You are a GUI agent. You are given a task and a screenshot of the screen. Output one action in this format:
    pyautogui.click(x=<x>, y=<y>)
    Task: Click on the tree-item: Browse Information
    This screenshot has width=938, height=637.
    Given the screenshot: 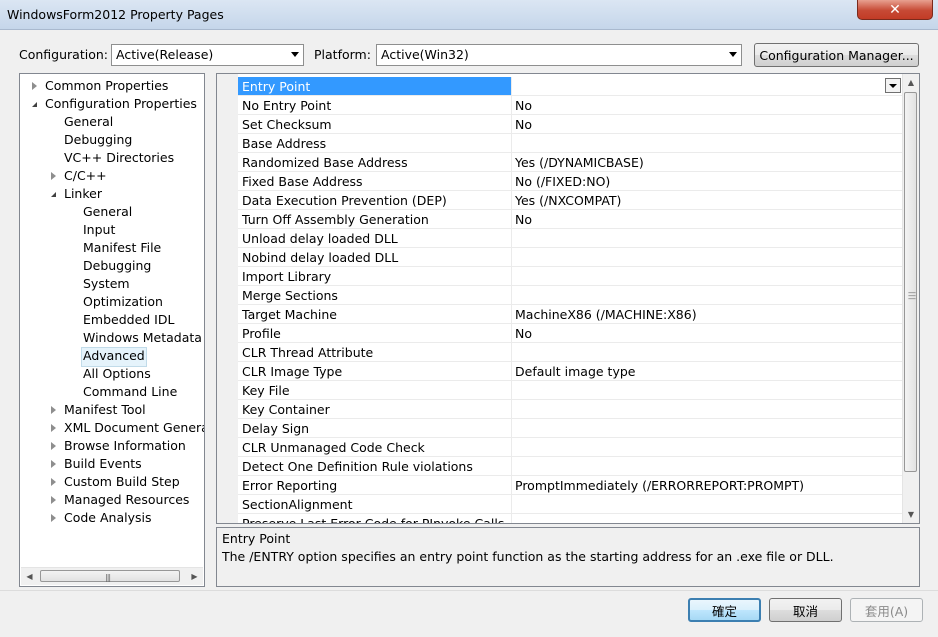 What is the action you would take?
    pyautogui.click(x=125, y=446)
    